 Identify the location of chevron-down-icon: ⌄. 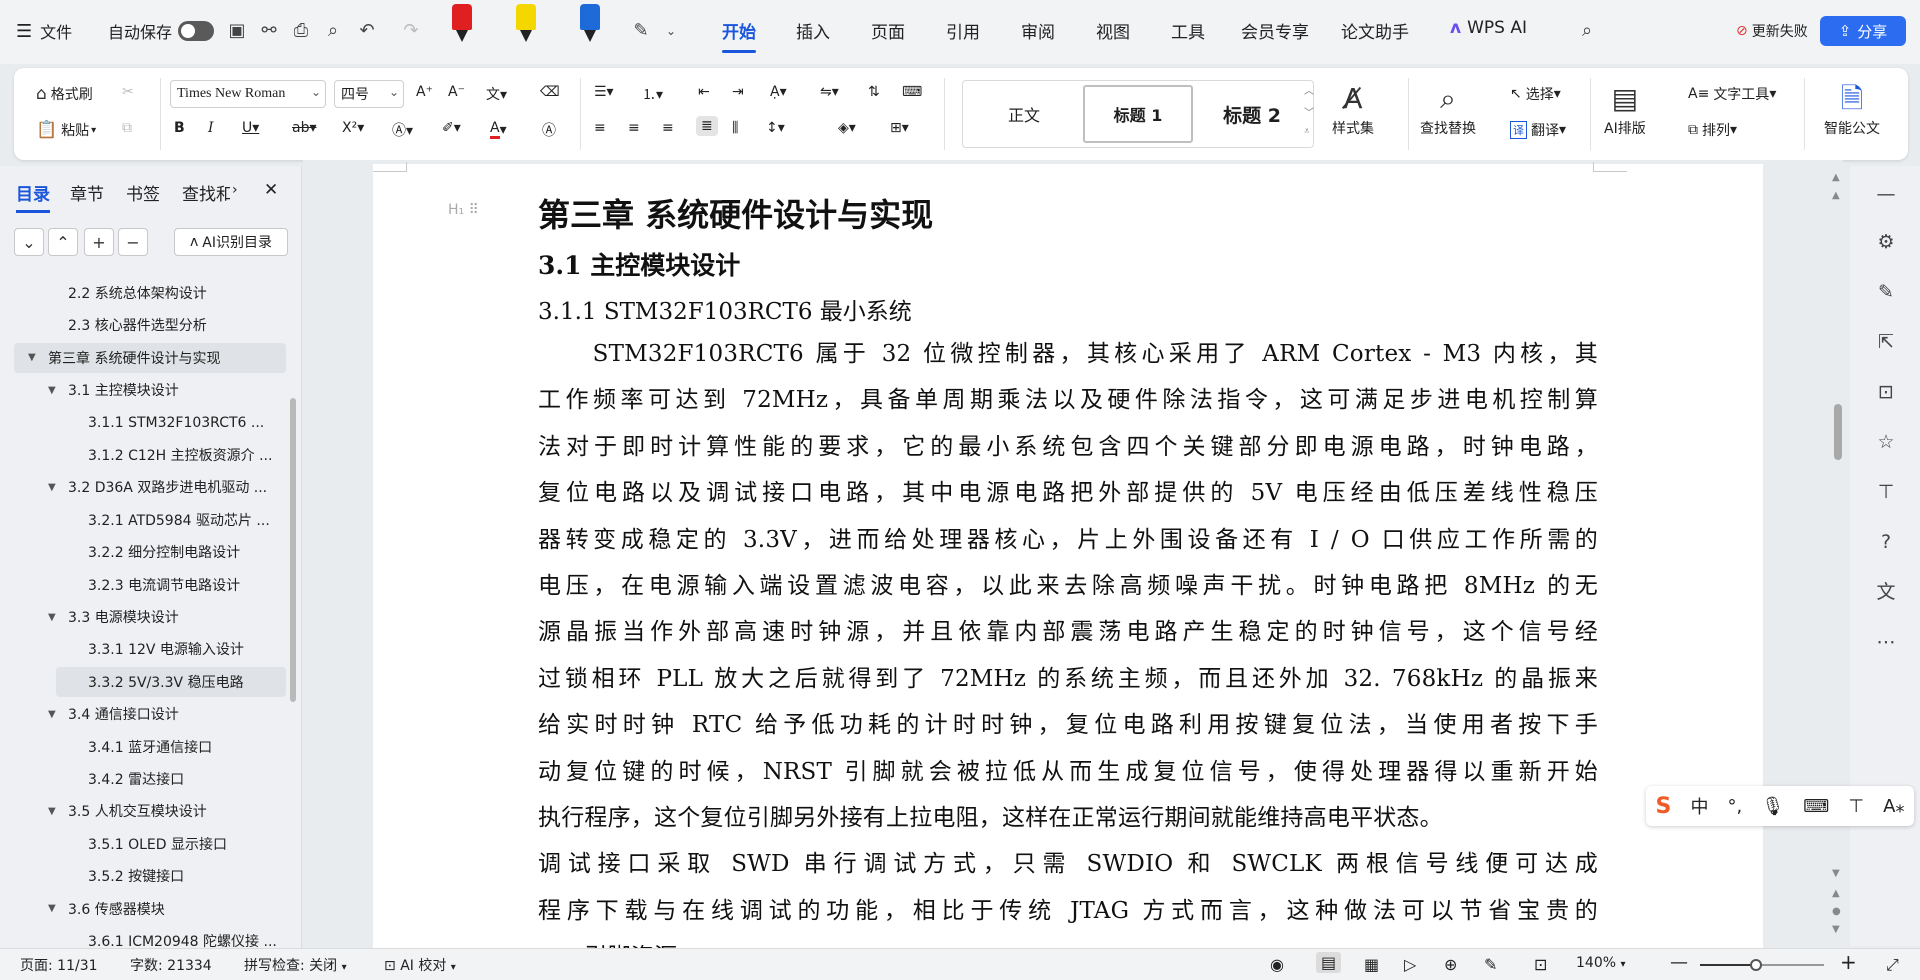
(671, 31).